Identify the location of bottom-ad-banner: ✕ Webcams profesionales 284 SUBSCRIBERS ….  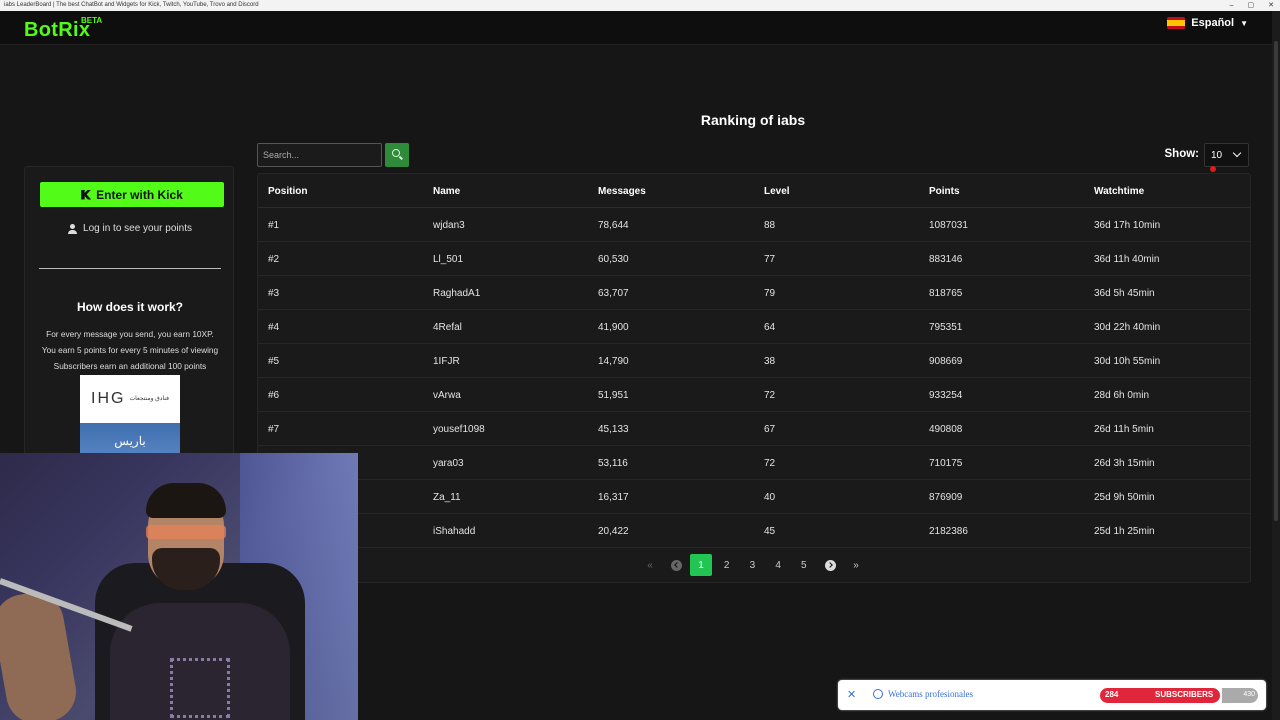
(1052, 695).